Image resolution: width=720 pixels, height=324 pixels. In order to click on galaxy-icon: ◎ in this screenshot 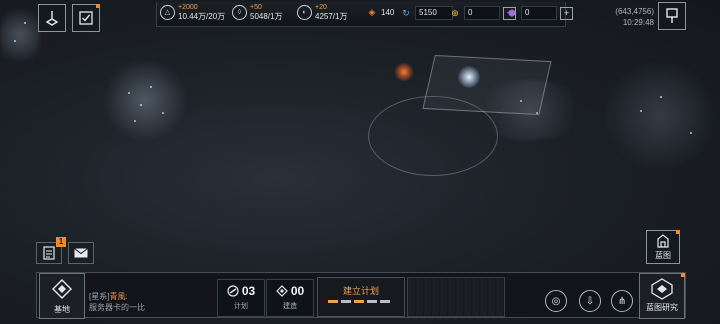, I will do `click(556, 301)`.